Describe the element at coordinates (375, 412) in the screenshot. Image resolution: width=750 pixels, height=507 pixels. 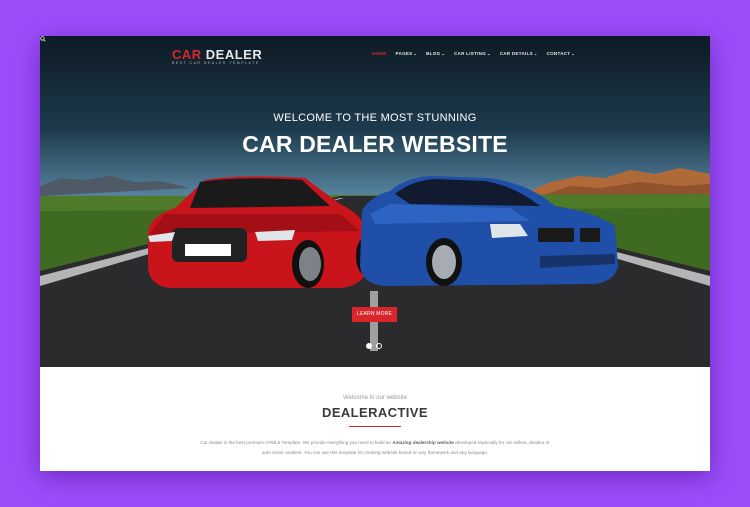
I see `welcome-title: DEALERACTIVE` at that location.